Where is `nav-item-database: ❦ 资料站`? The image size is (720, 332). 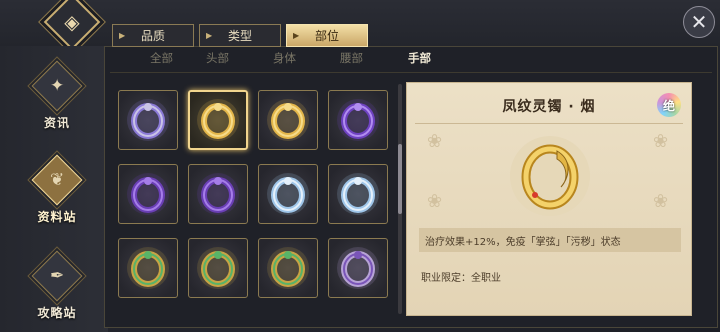 nav-item-database: ❦ 资料站 is located at coordinates (57, 189).